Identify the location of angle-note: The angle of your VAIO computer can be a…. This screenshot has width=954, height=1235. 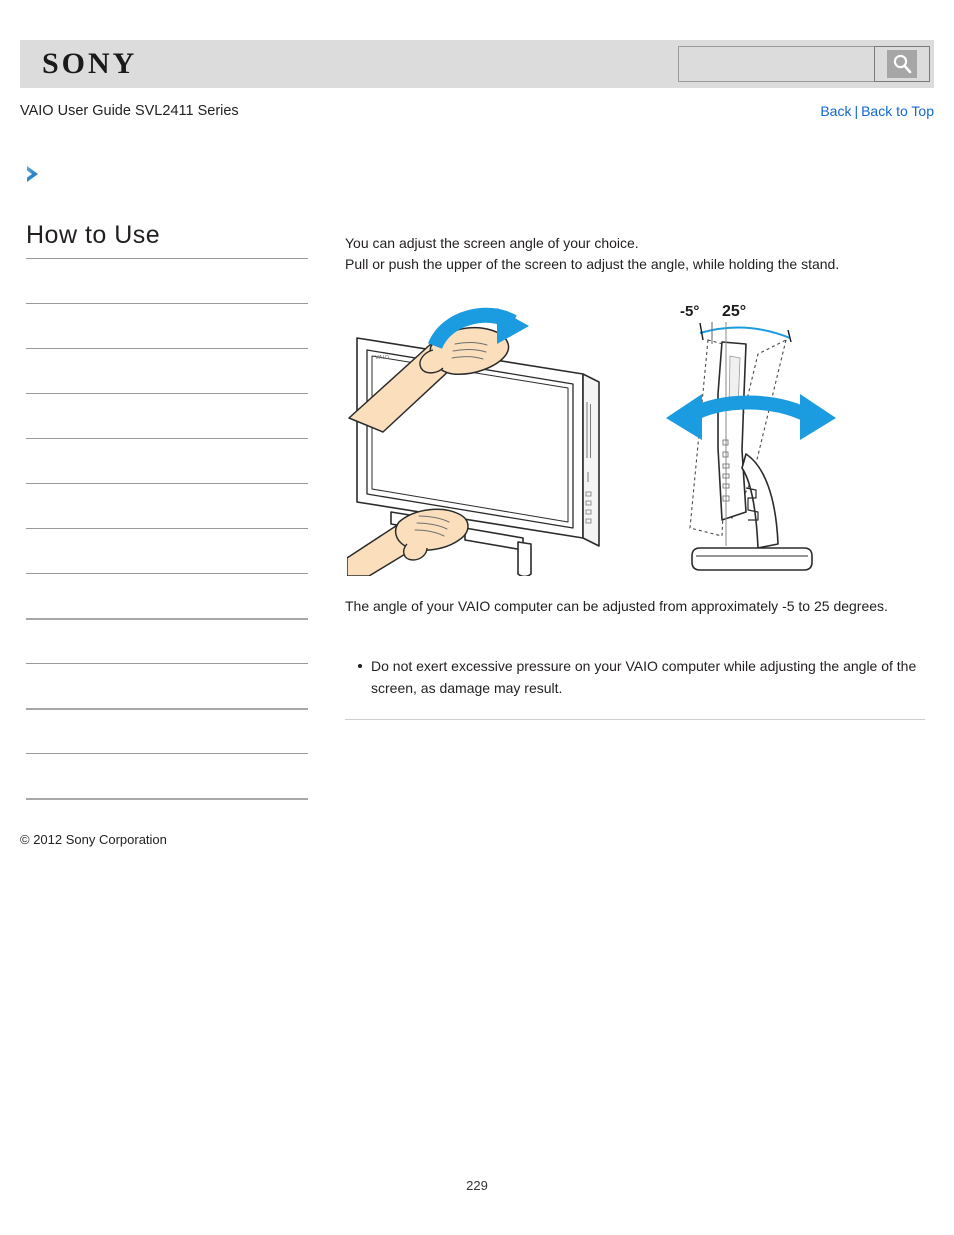
(616, 606).